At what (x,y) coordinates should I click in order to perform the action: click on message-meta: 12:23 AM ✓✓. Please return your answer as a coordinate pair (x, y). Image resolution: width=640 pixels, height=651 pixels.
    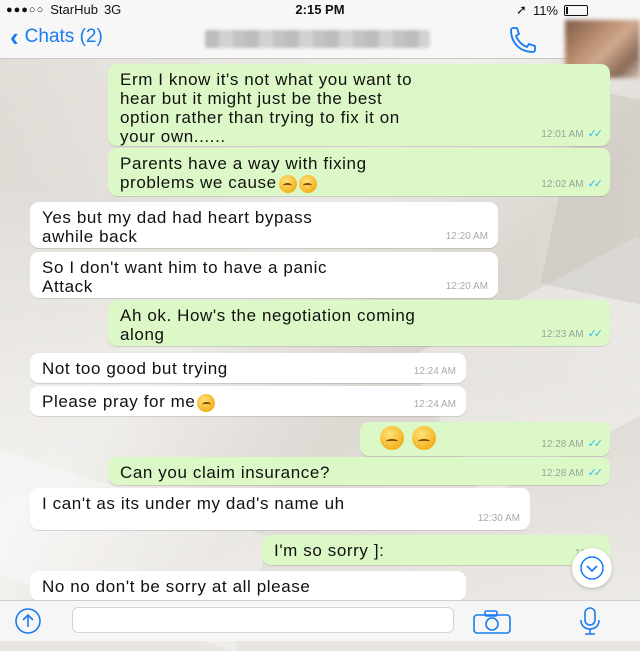
    Looking at the image, I should click on (572, 334).